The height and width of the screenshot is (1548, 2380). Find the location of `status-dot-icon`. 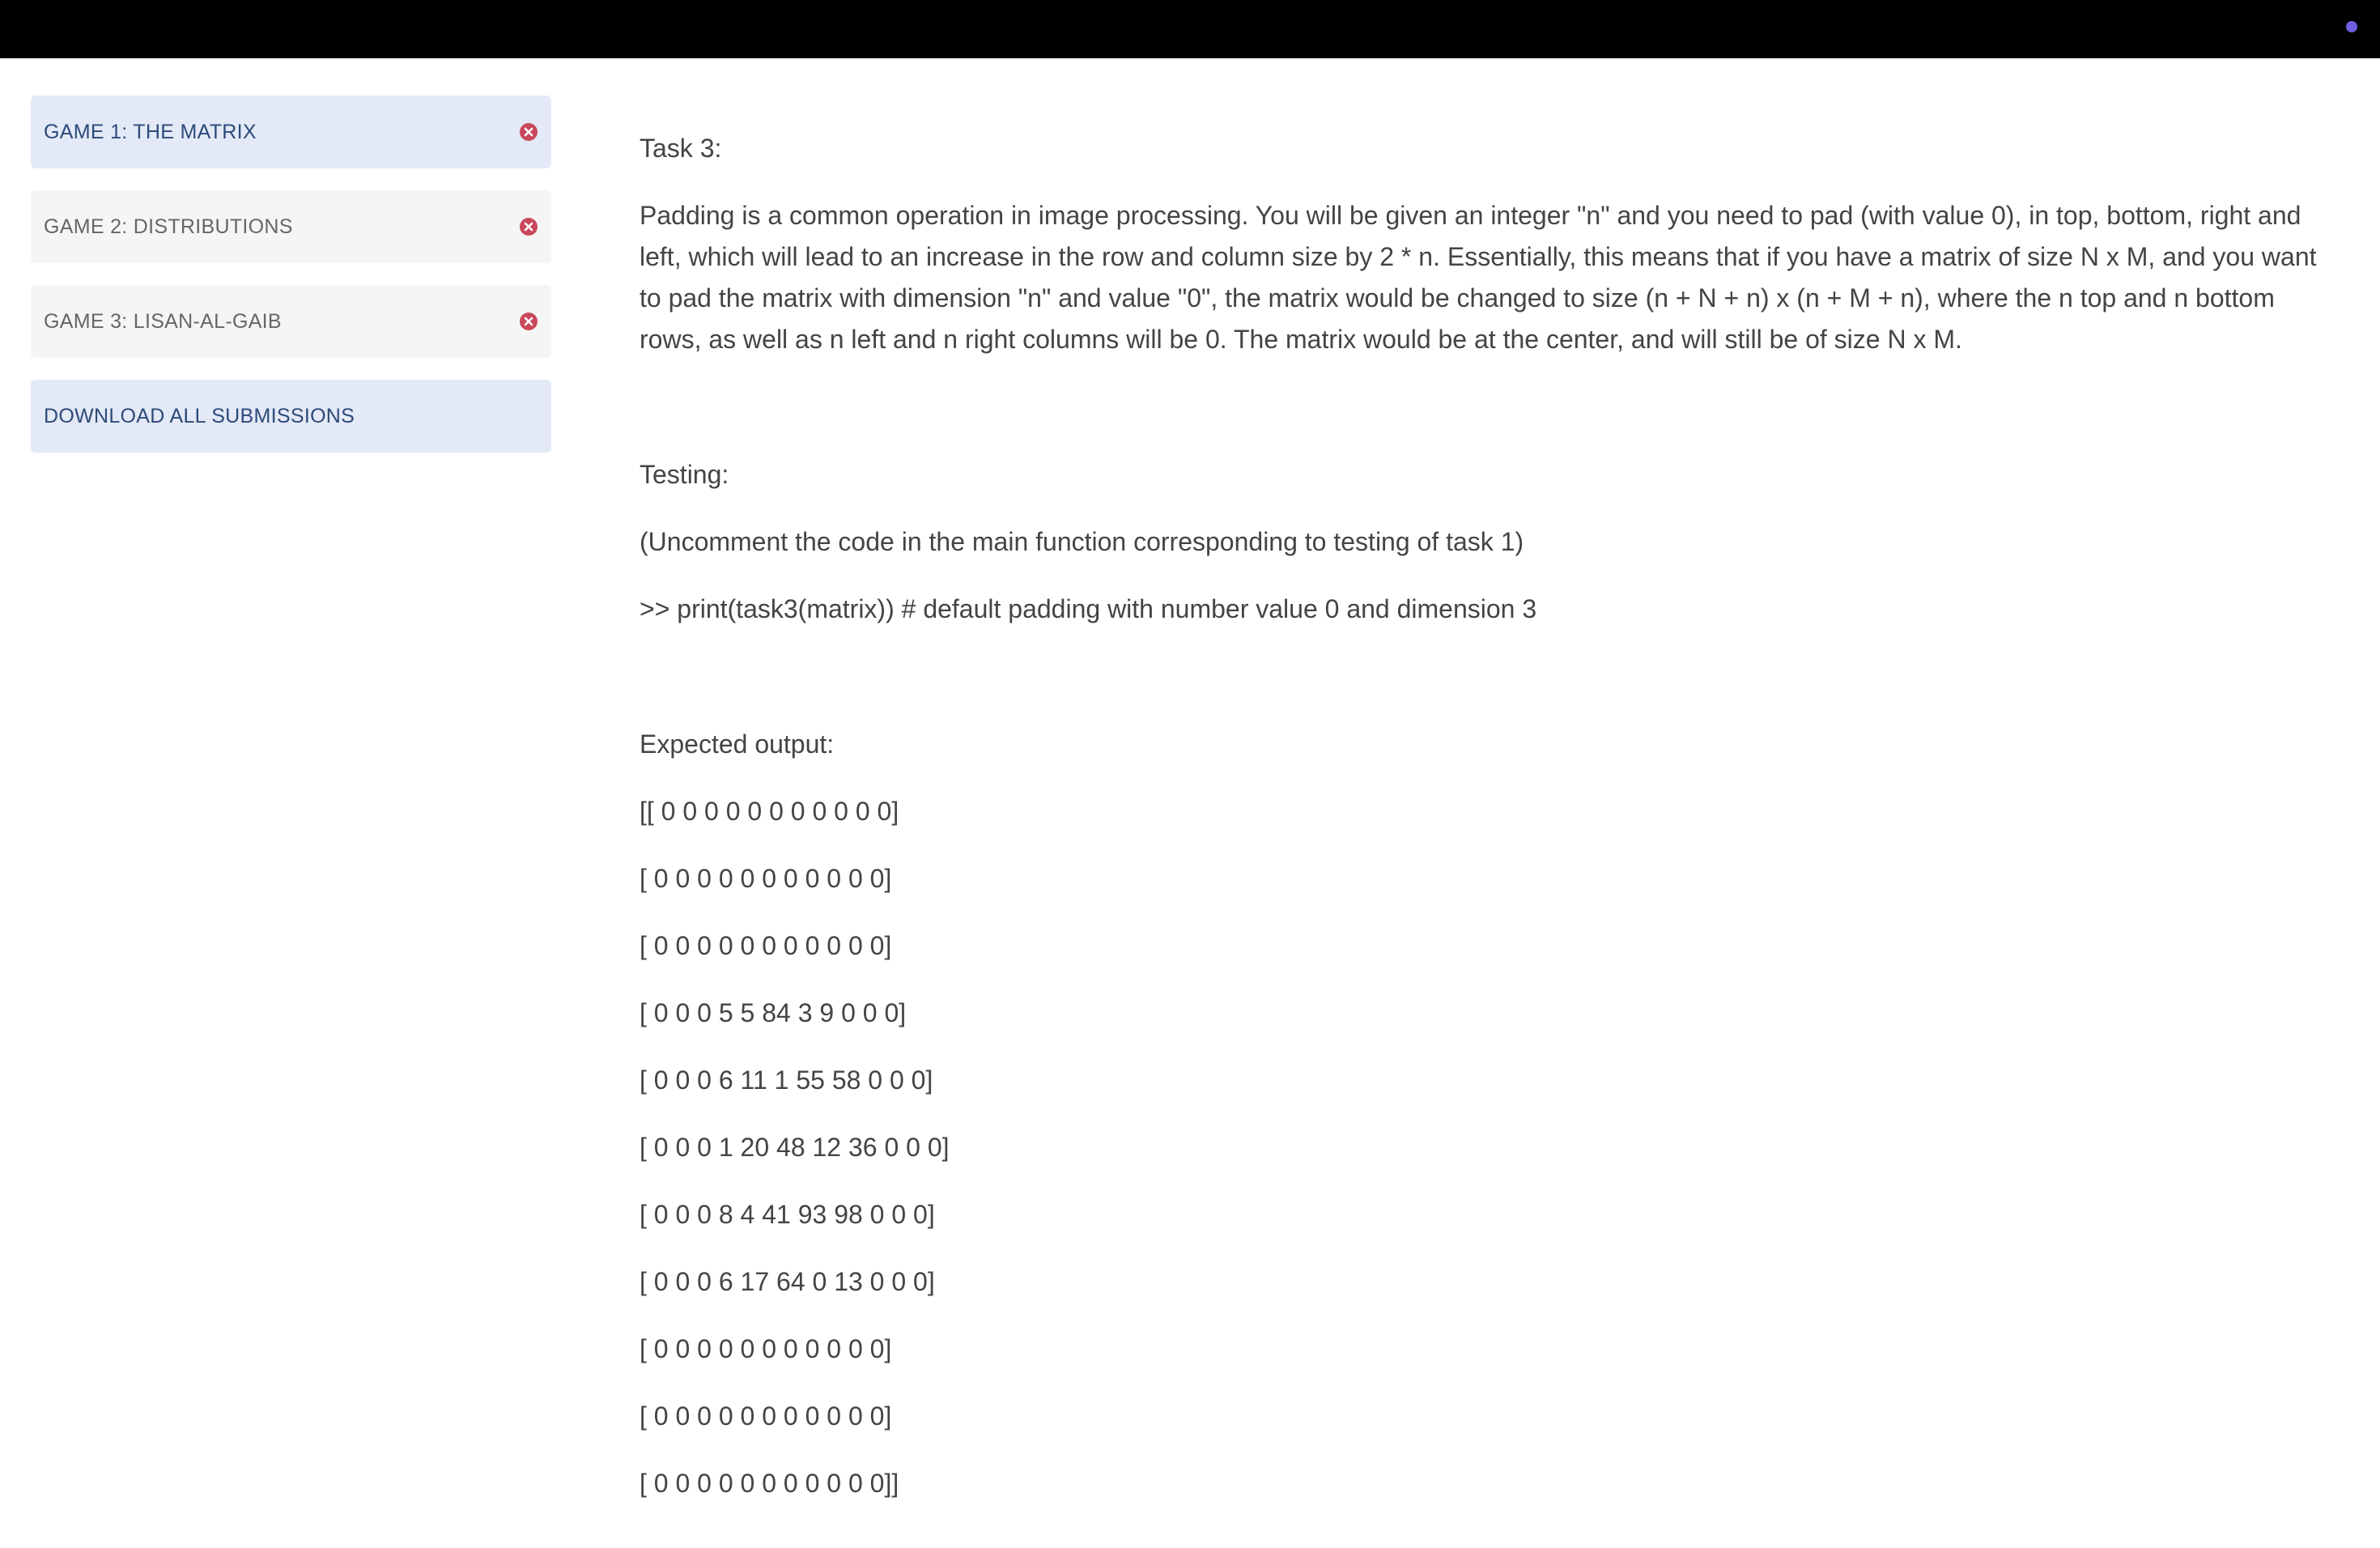

status-dot-icon is located at coordinates (2351, 27).